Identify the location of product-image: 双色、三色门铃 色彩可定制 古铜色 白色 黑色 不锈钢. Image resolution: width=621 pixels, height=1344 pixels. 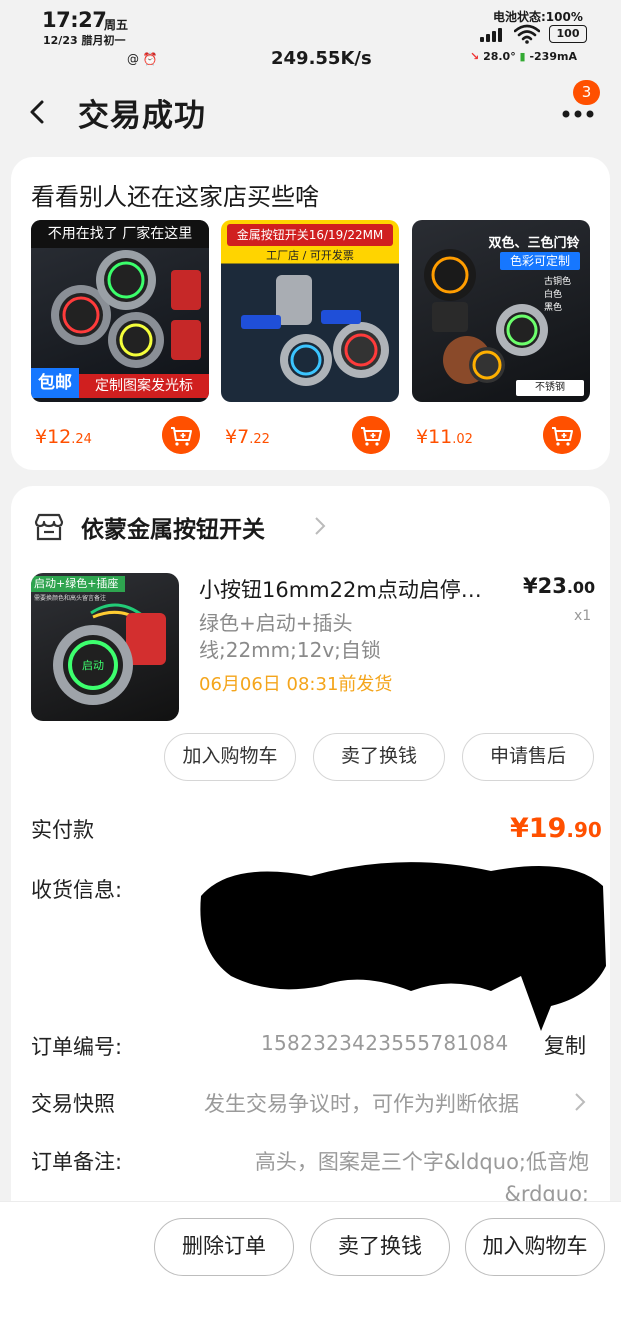
(501, 311).